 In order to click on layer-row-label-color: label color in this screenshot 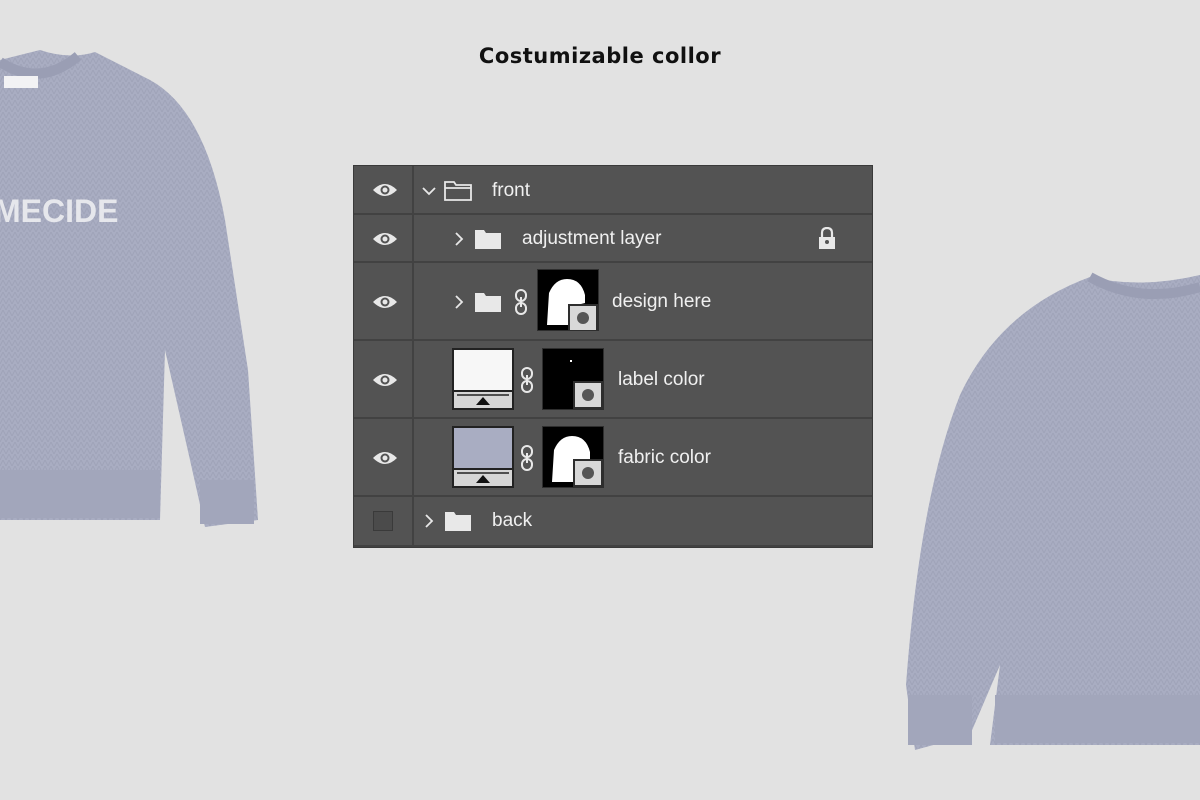, I will do `click(613, 380)`.